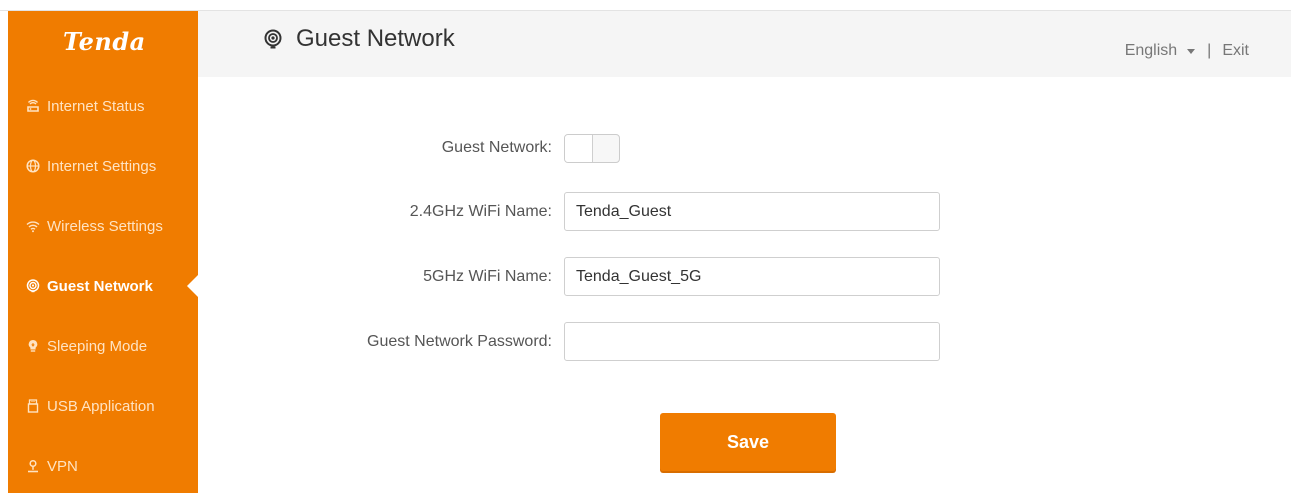  I want to click on sidebar-item-vpn: VPN, so click(103, 466).